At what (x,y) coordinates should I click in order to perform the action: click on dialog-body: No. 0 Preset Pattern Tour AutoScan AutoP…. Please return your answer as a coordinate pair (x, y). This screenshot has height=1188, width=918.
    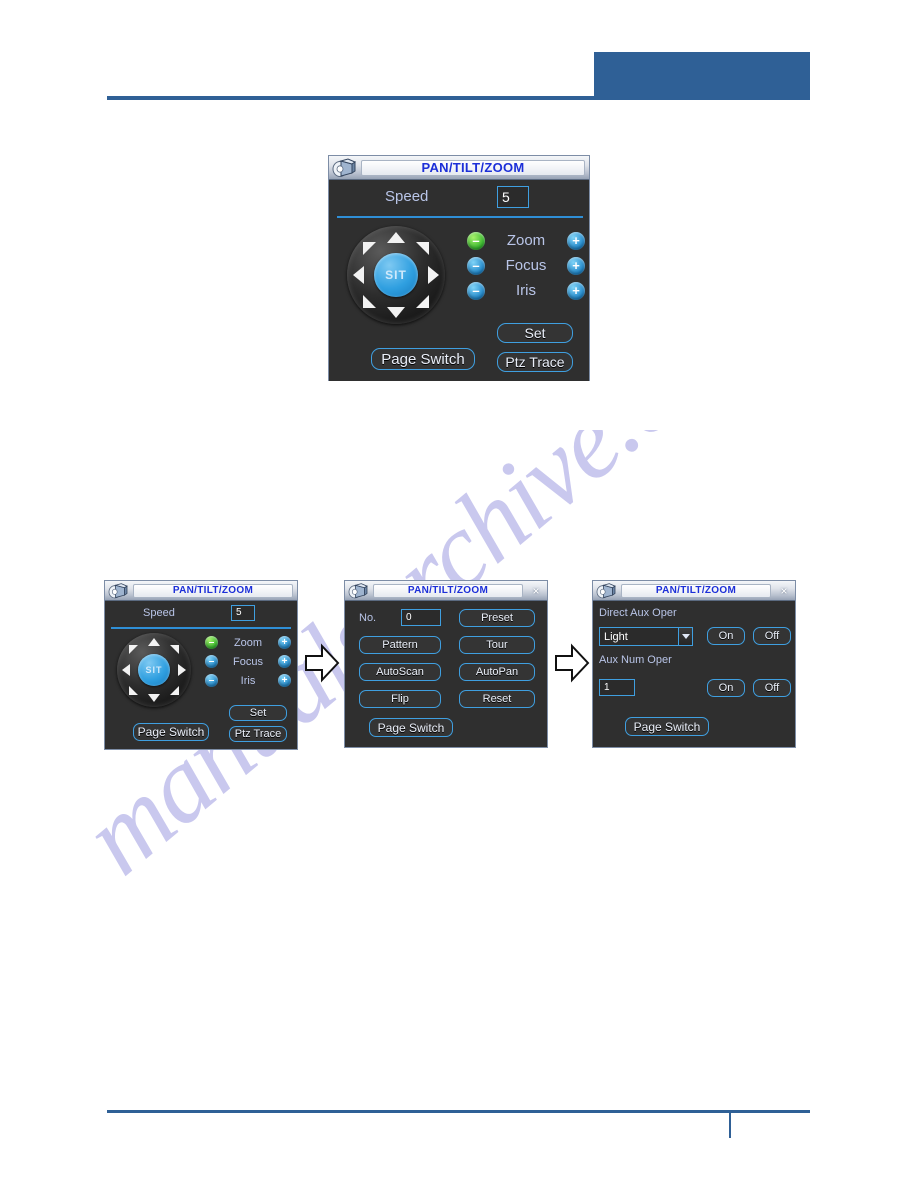
    Looking at the image, I should click on (446, 674).